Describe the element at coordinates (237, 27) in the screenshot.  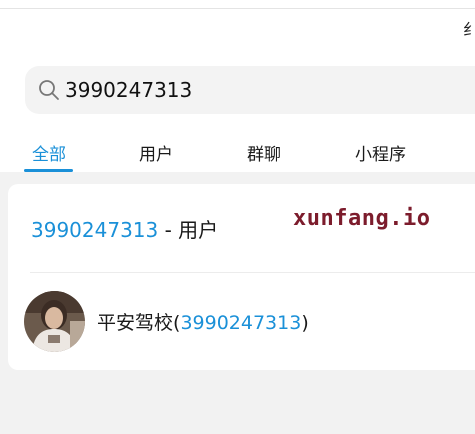
I see `title-bar: 纟` at that location.